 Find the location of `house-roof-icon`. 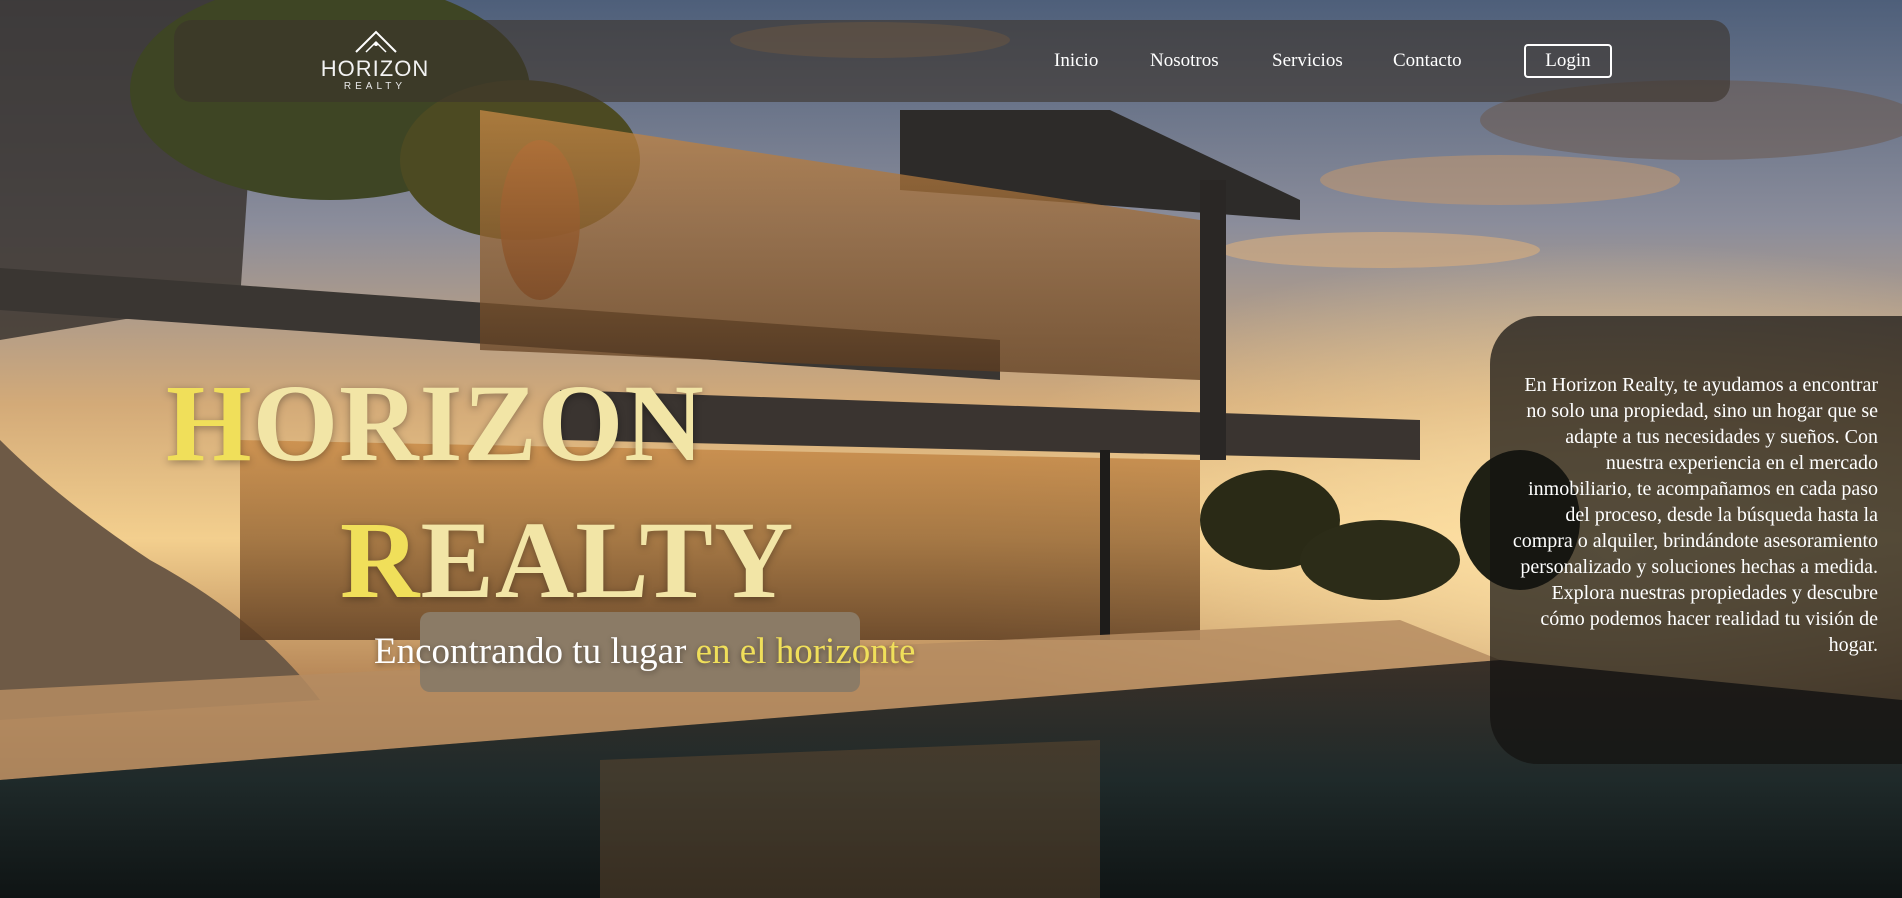

house-roof-icon is located at coordinates (376, 41).